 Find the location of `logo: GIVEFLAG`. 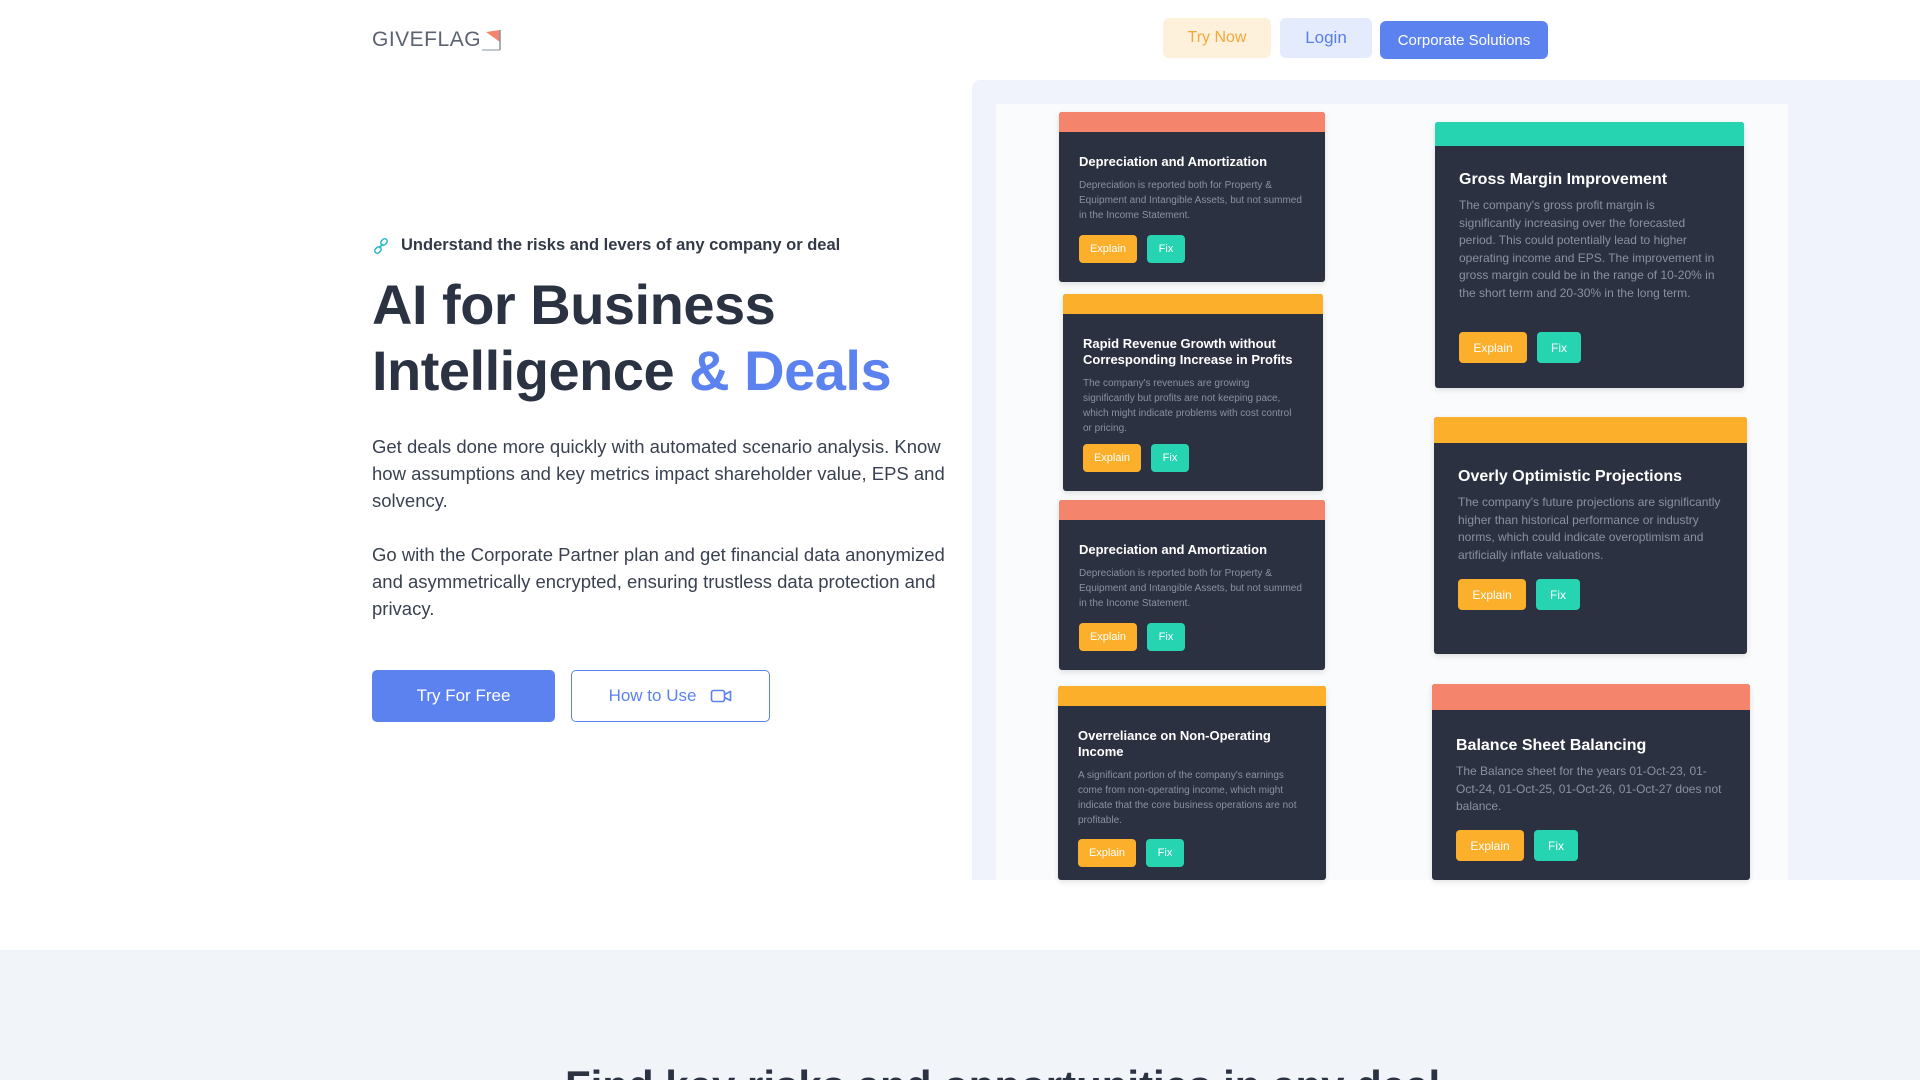

logo: GIVEFLAG is located at coordinates (438, 40).